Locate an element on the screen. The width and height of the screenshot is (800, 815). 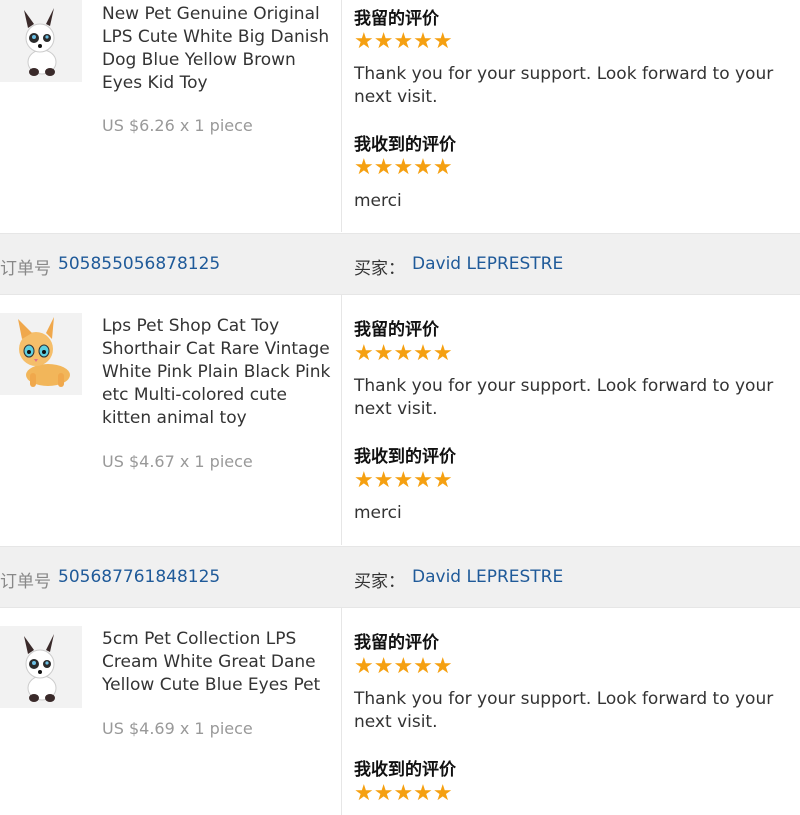
order-number-link: 505687761848125 is located at coordinates (139, 577).